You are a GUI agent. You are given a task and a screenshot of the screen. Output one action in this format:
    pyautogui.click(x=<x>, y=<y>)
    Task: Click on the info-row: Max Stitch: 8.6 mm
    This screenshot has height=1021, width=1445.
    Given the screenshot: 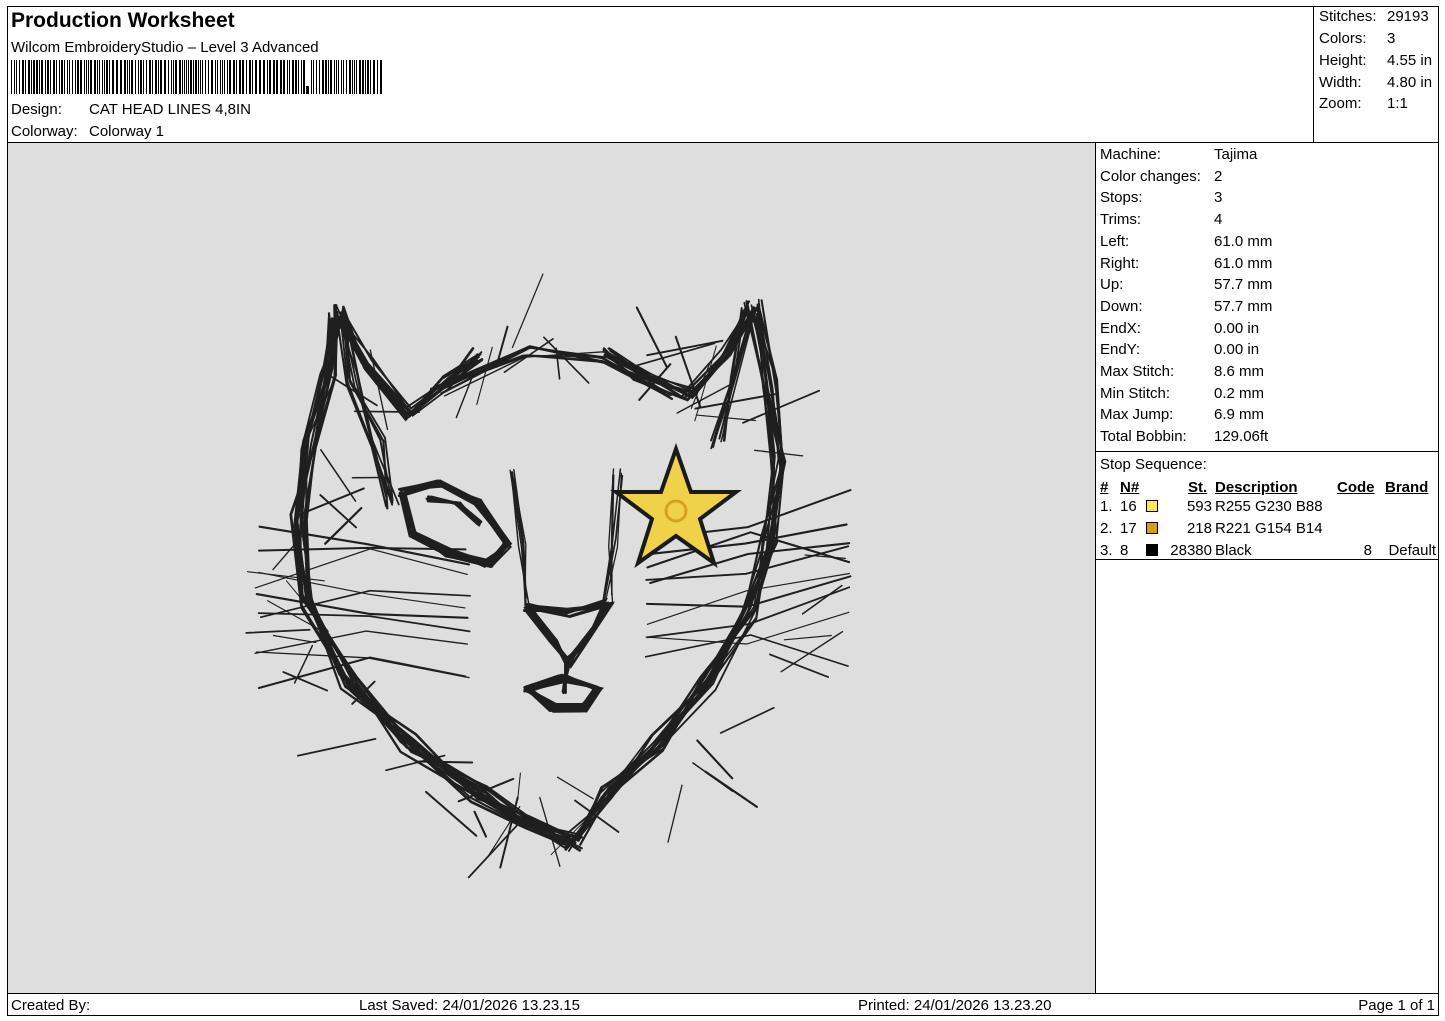 What is the action you would take?
    pyautogui.click(x=1182, y=371)
    